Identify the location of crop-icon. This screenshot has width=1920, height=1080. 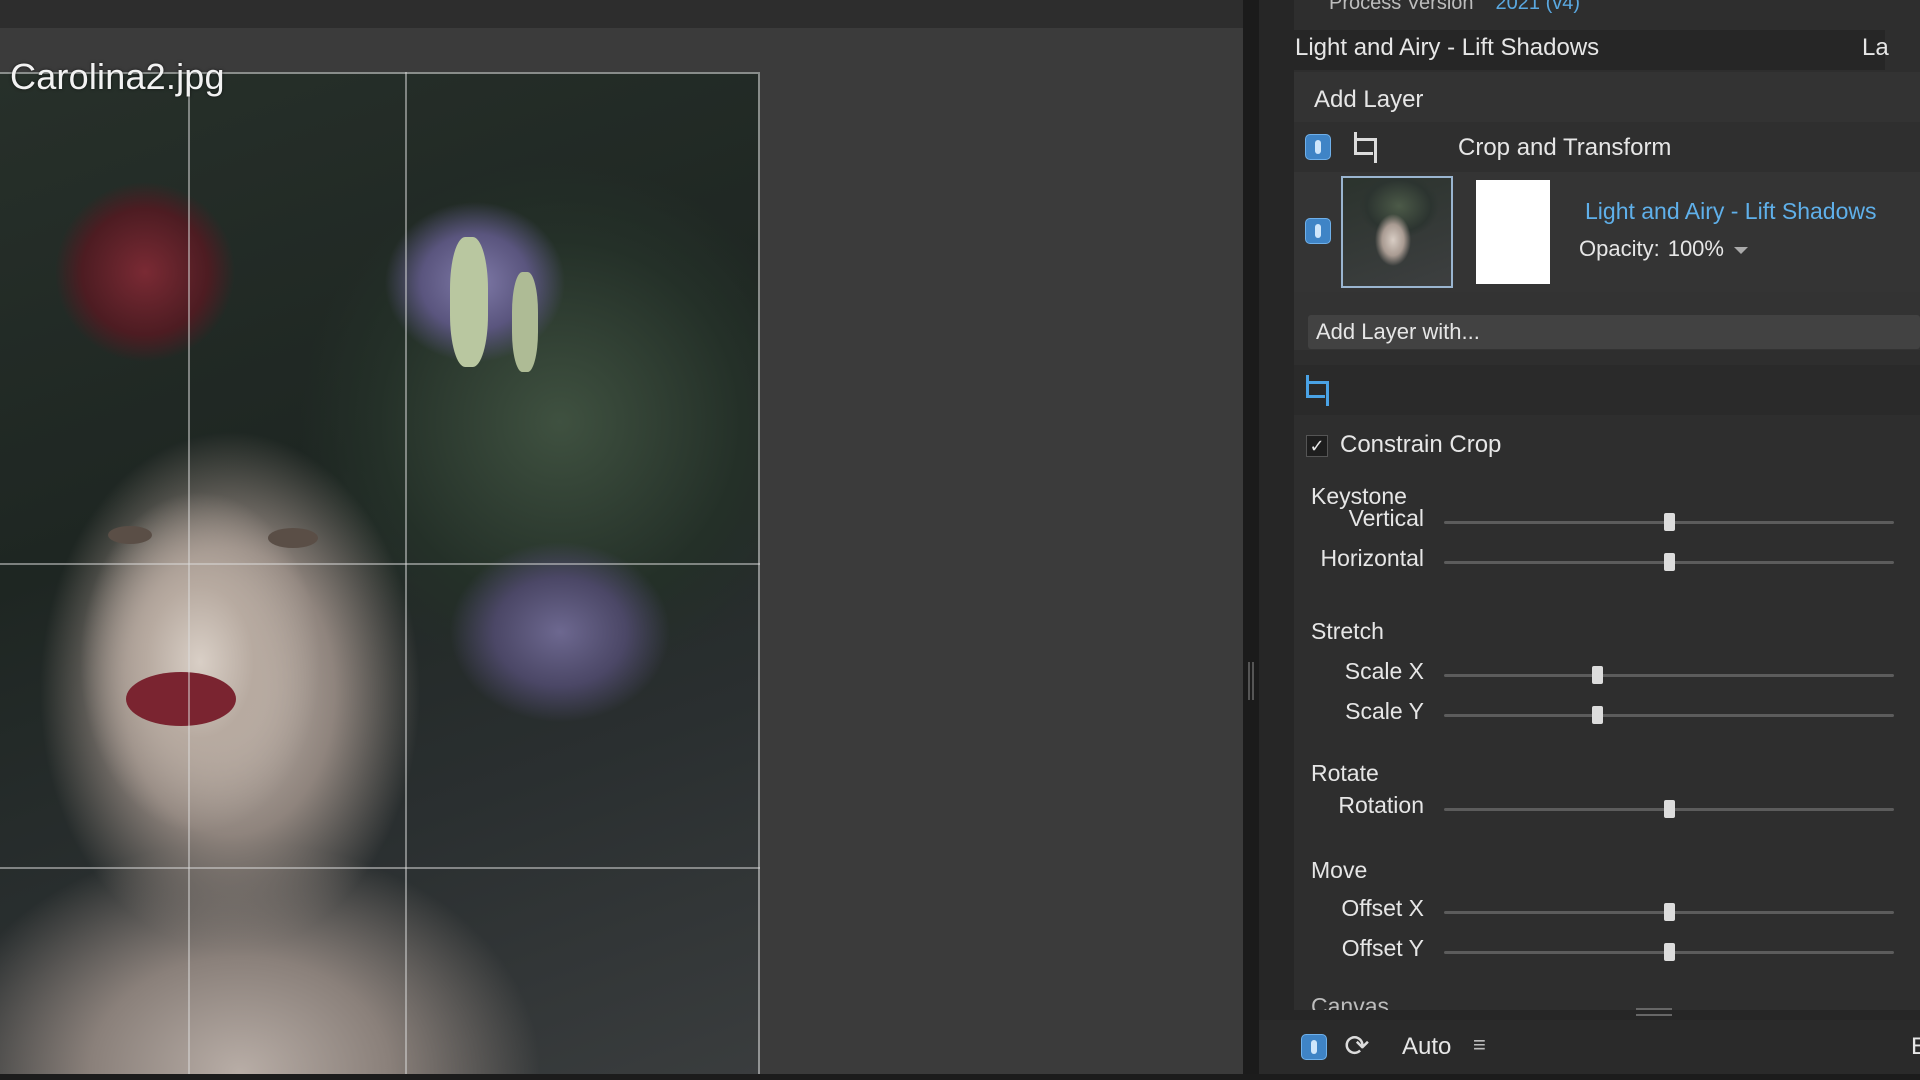
(1362, 147).